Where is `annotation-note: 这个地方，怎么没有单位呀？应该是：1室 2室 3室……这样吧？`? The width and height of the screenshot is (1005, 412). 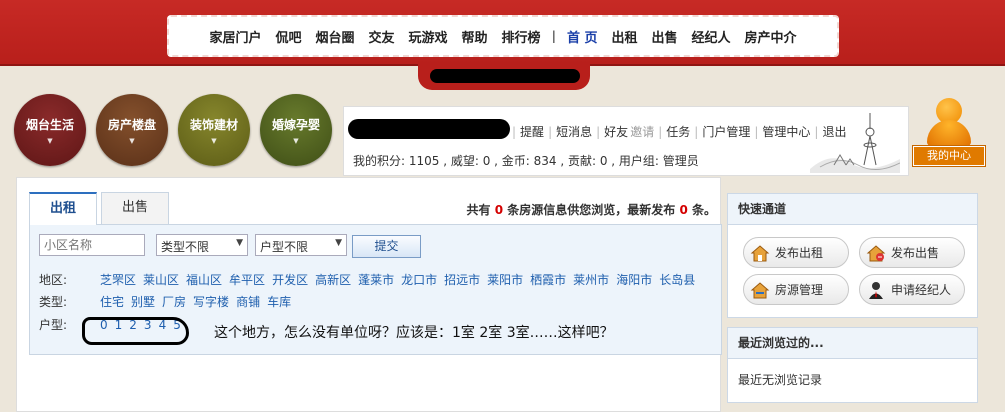
annotation-note: 这个地方，怎么没有单位呀？应该是：1室 2室 3室……这样吧？ is located at coordinates (414, 333).